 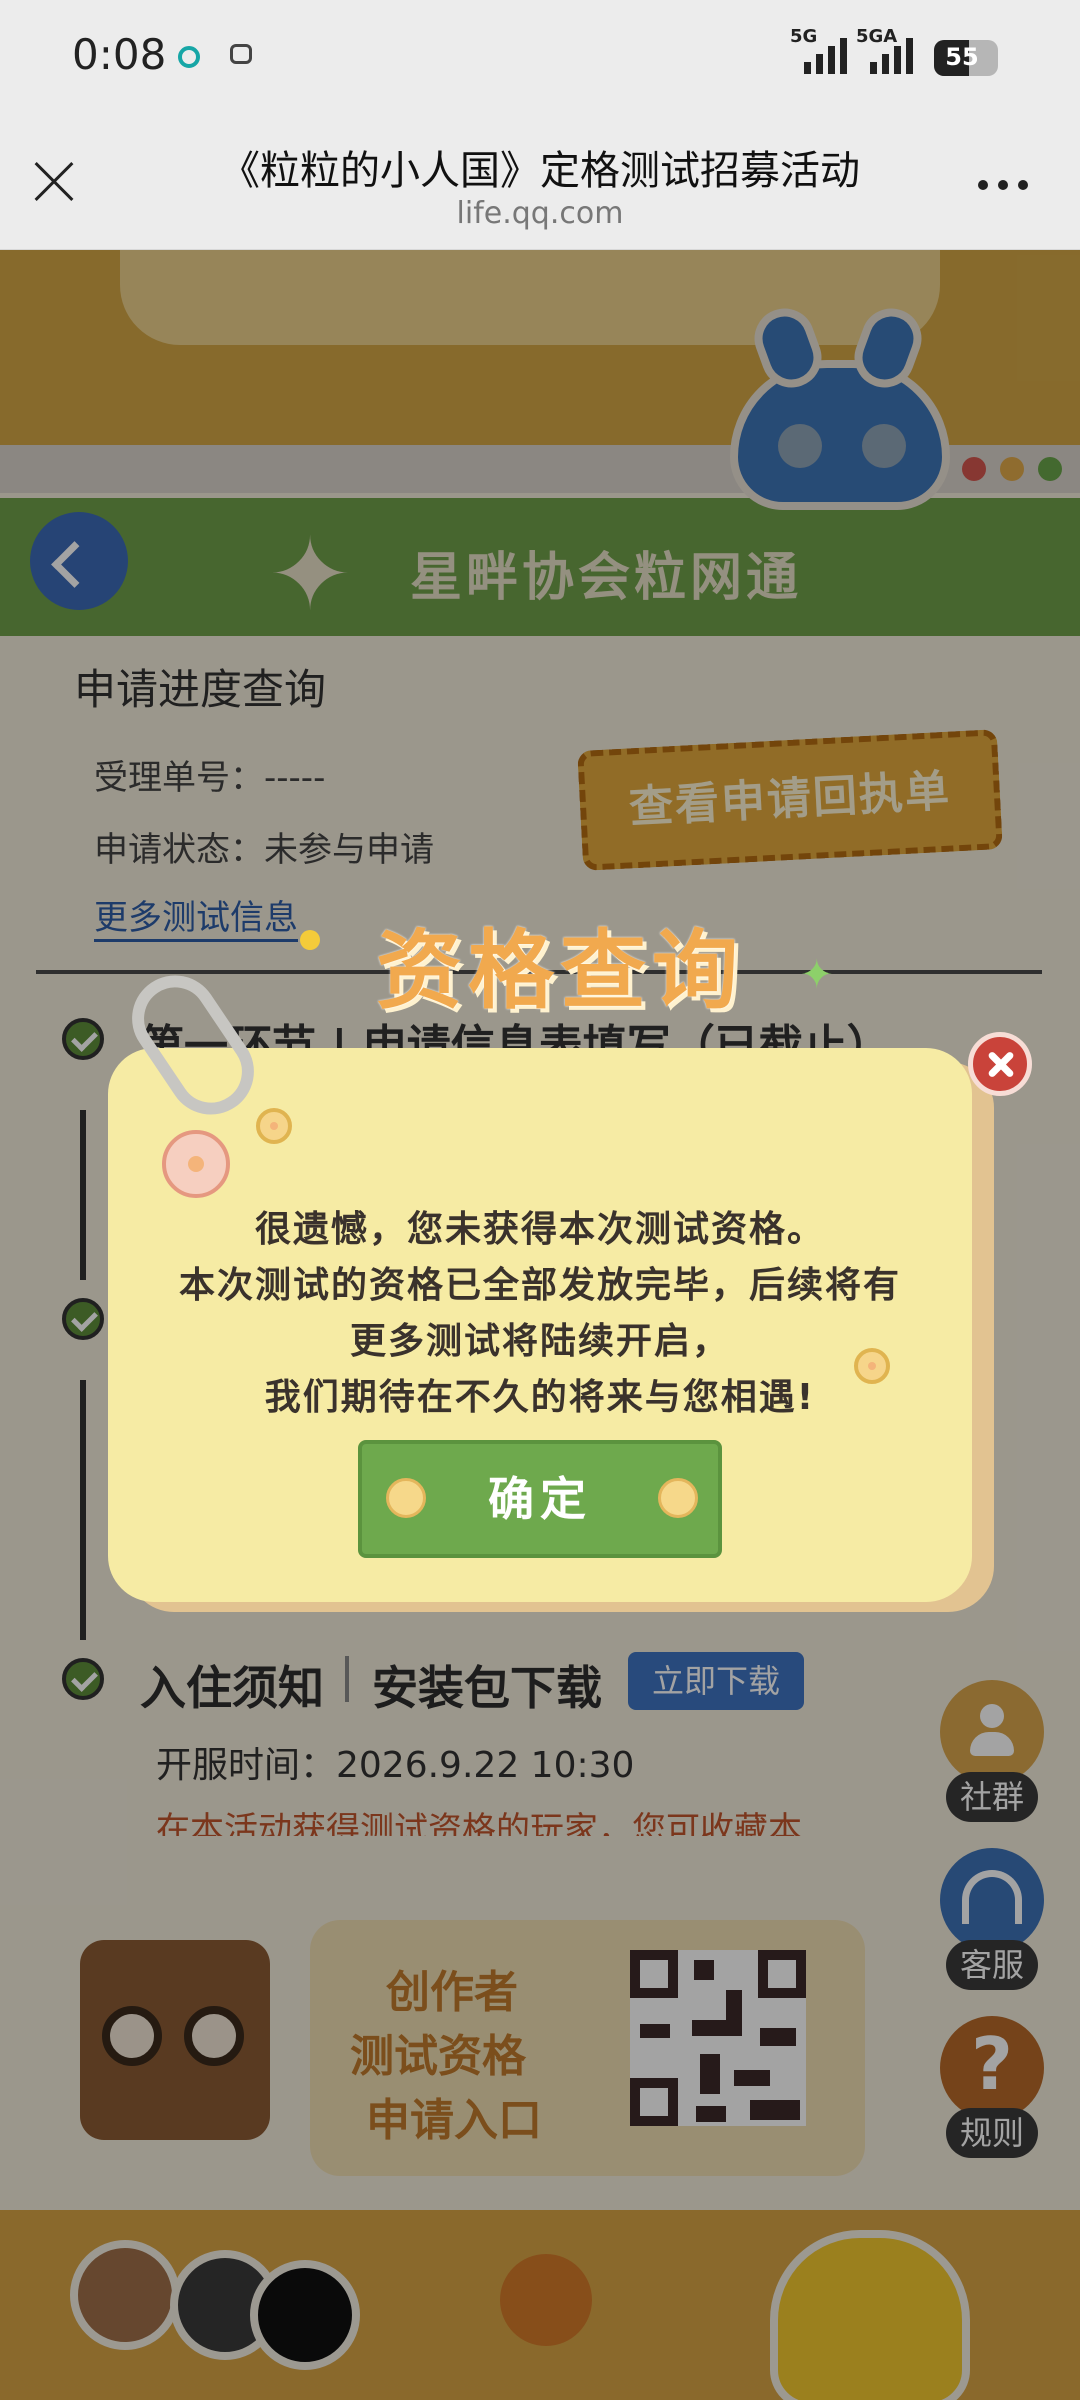 What do you see at coordinates (241, 54) in the screenshot?
I see `game-notification-icon` at bounding box center [241, 54].